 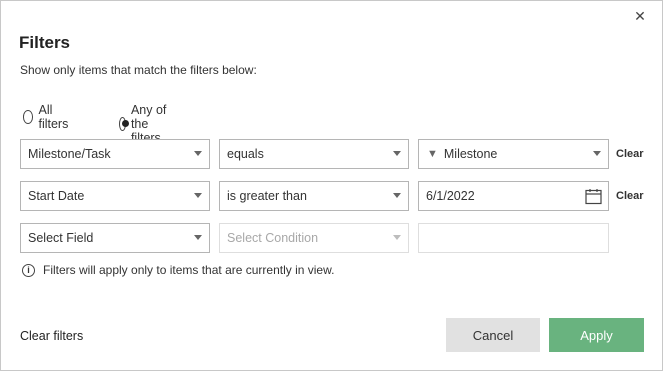 I want to click on funnel-icon: ▼, so click(x=432, y=154).